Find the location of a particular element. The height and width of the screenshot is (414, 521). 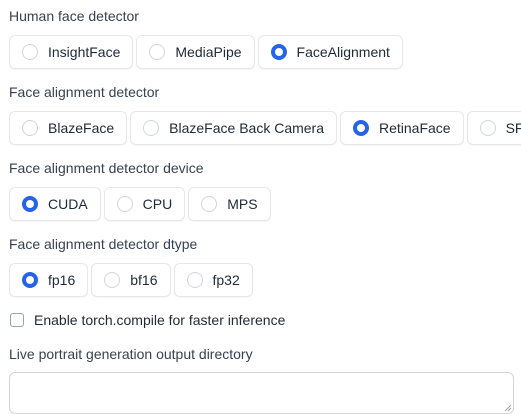

alignment-option-sfd: SFD is located at coordinates (493, 128).